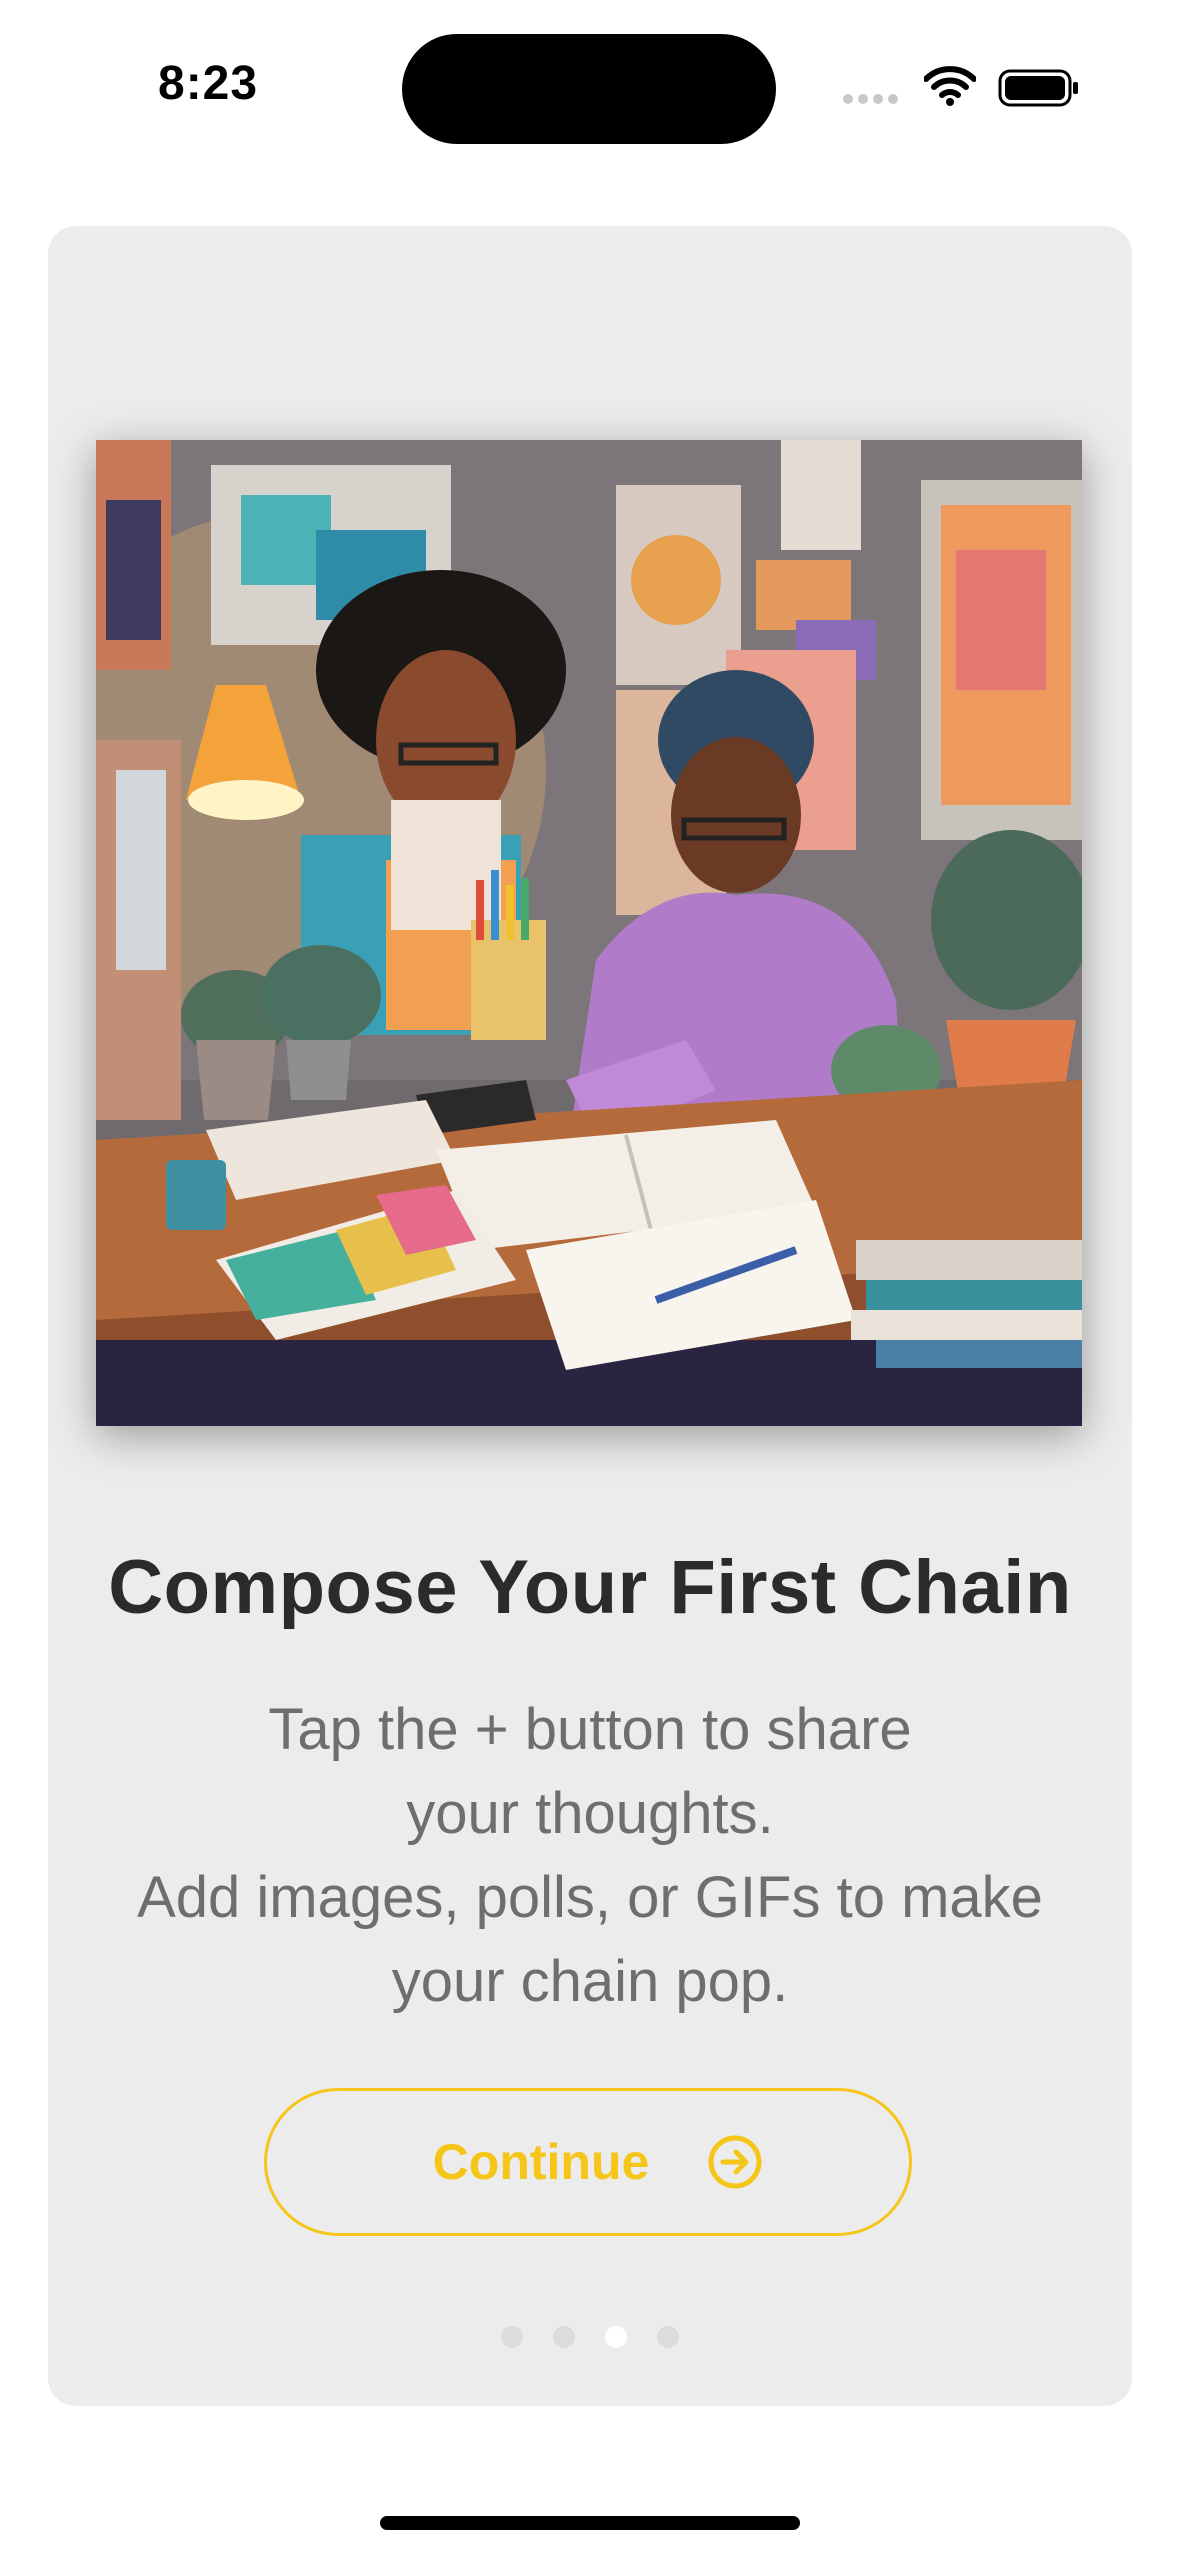  Describe the element at coordinates (735, 2162) in the screenshot. I see `arrow-right-circle-icon` at that location.